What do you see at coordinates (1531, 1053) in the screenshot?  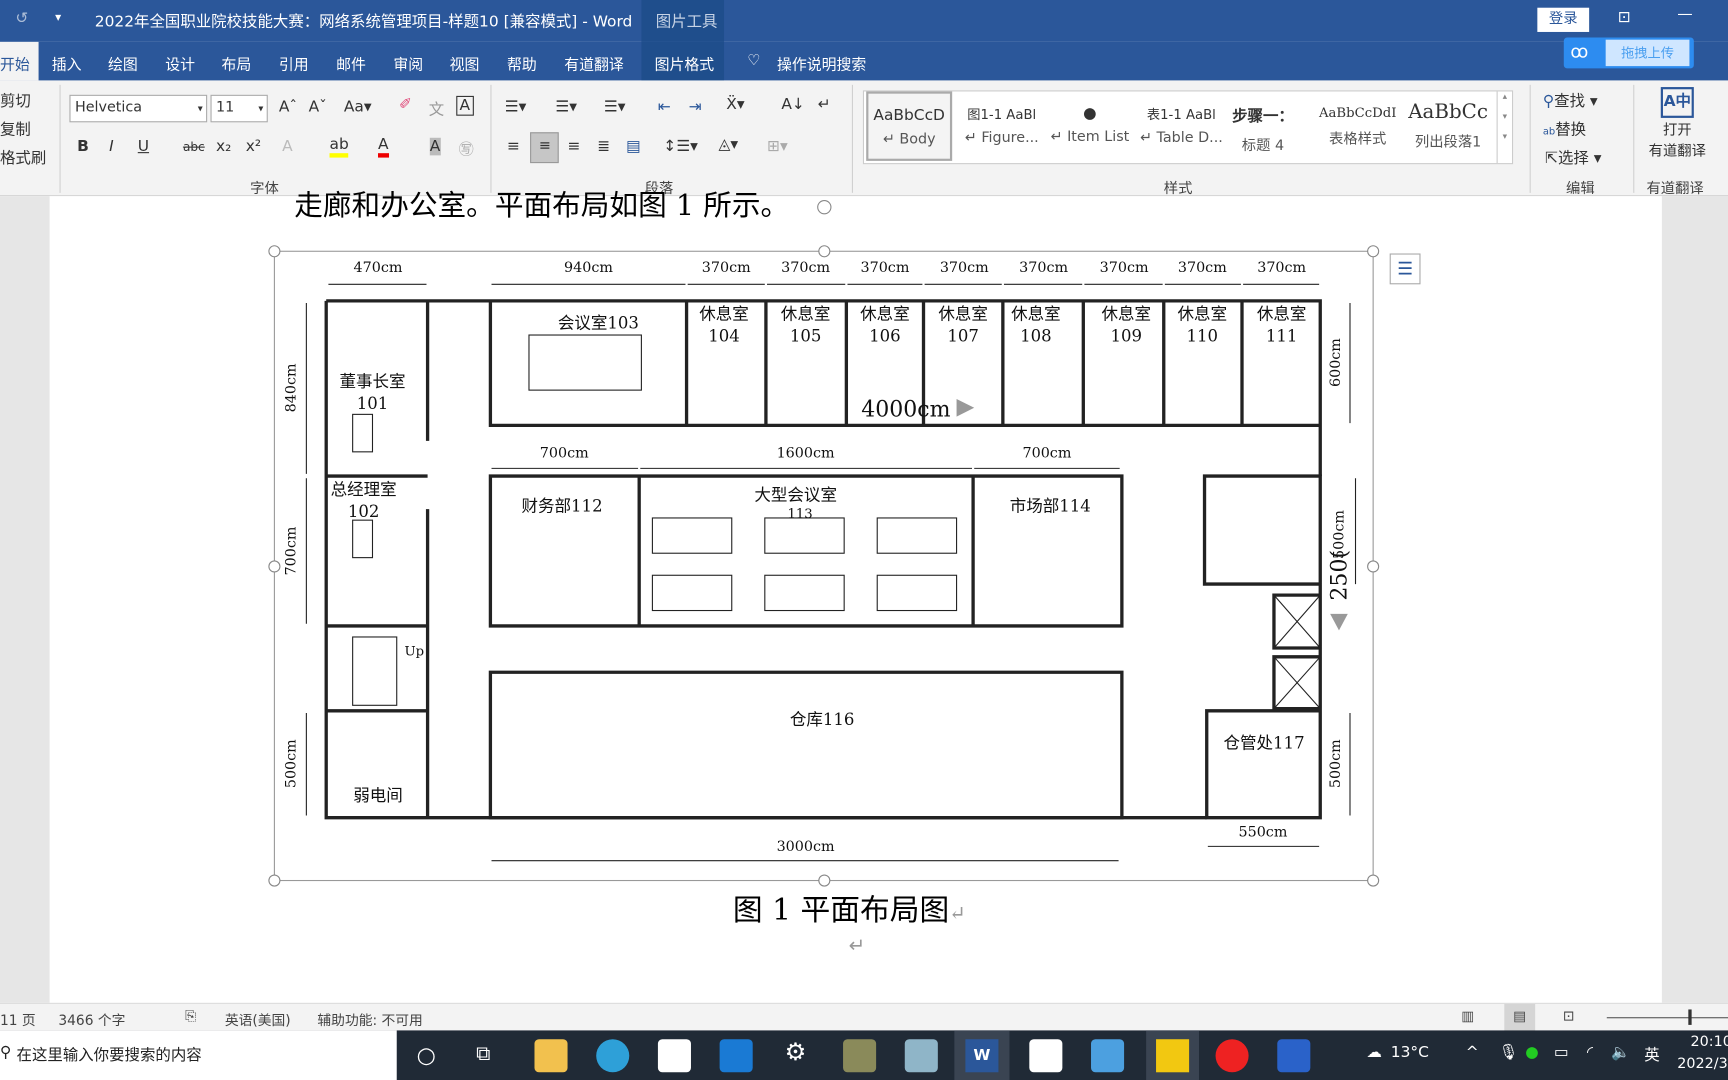 I see `wechat-icon: ●` at bounding box center [1531, 1053].